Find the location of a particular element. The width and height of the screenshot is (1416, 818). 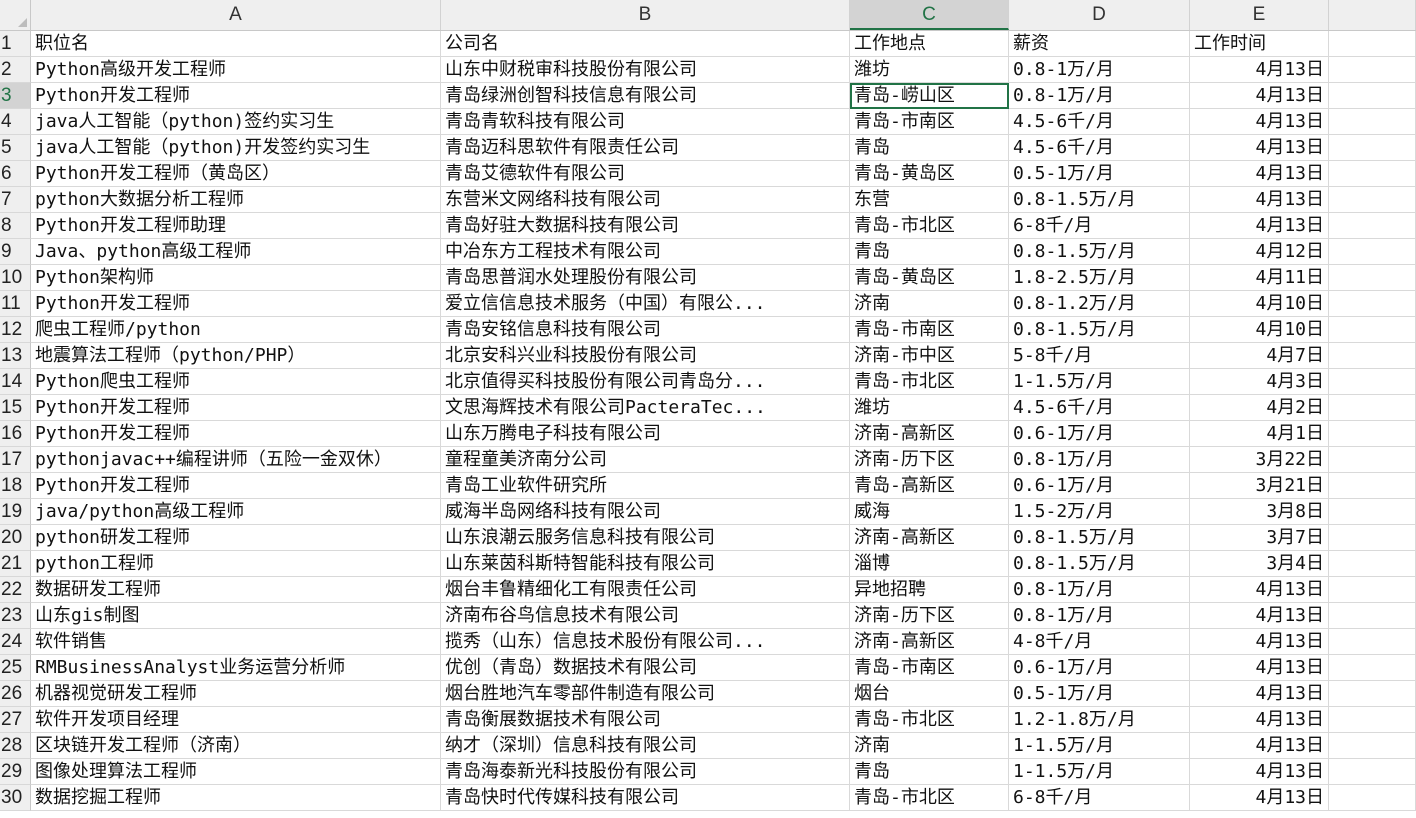

job-title-cell: python大数据分析工程师 is located at coordinates (236, 200).